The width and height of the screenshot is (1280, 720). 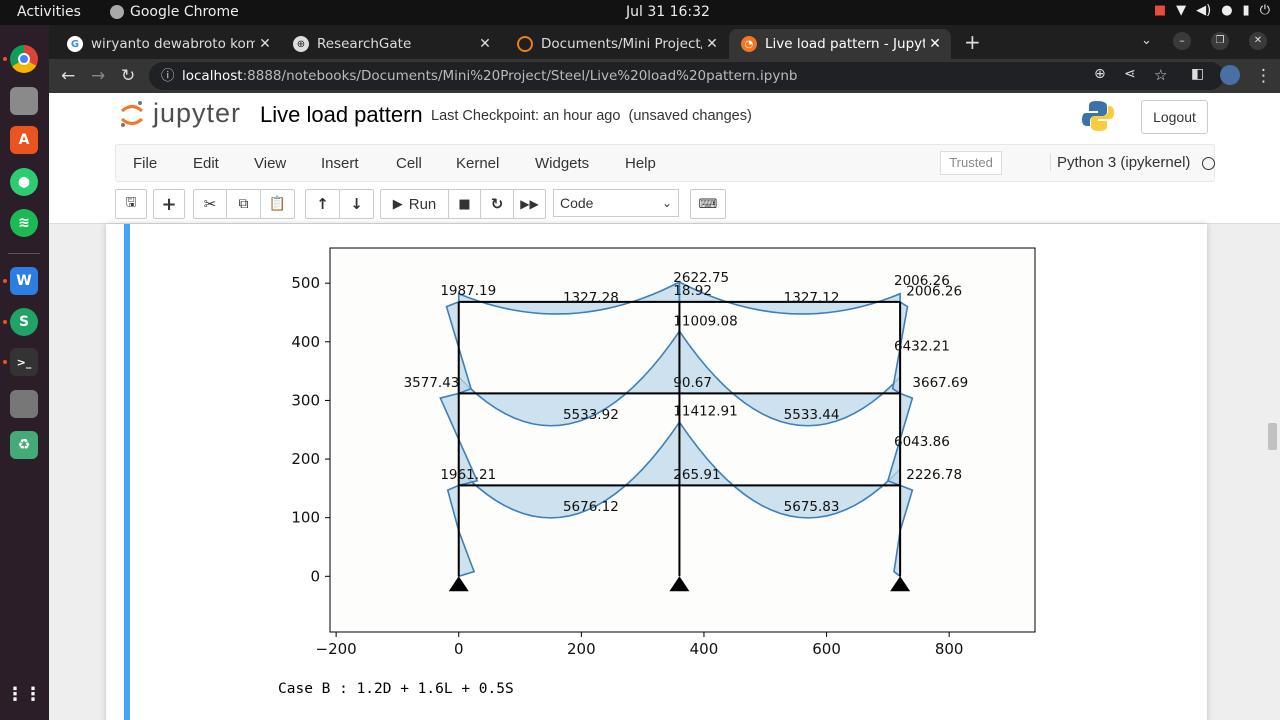 I want to click on back-icon: ←, so click(x=68, y=76).